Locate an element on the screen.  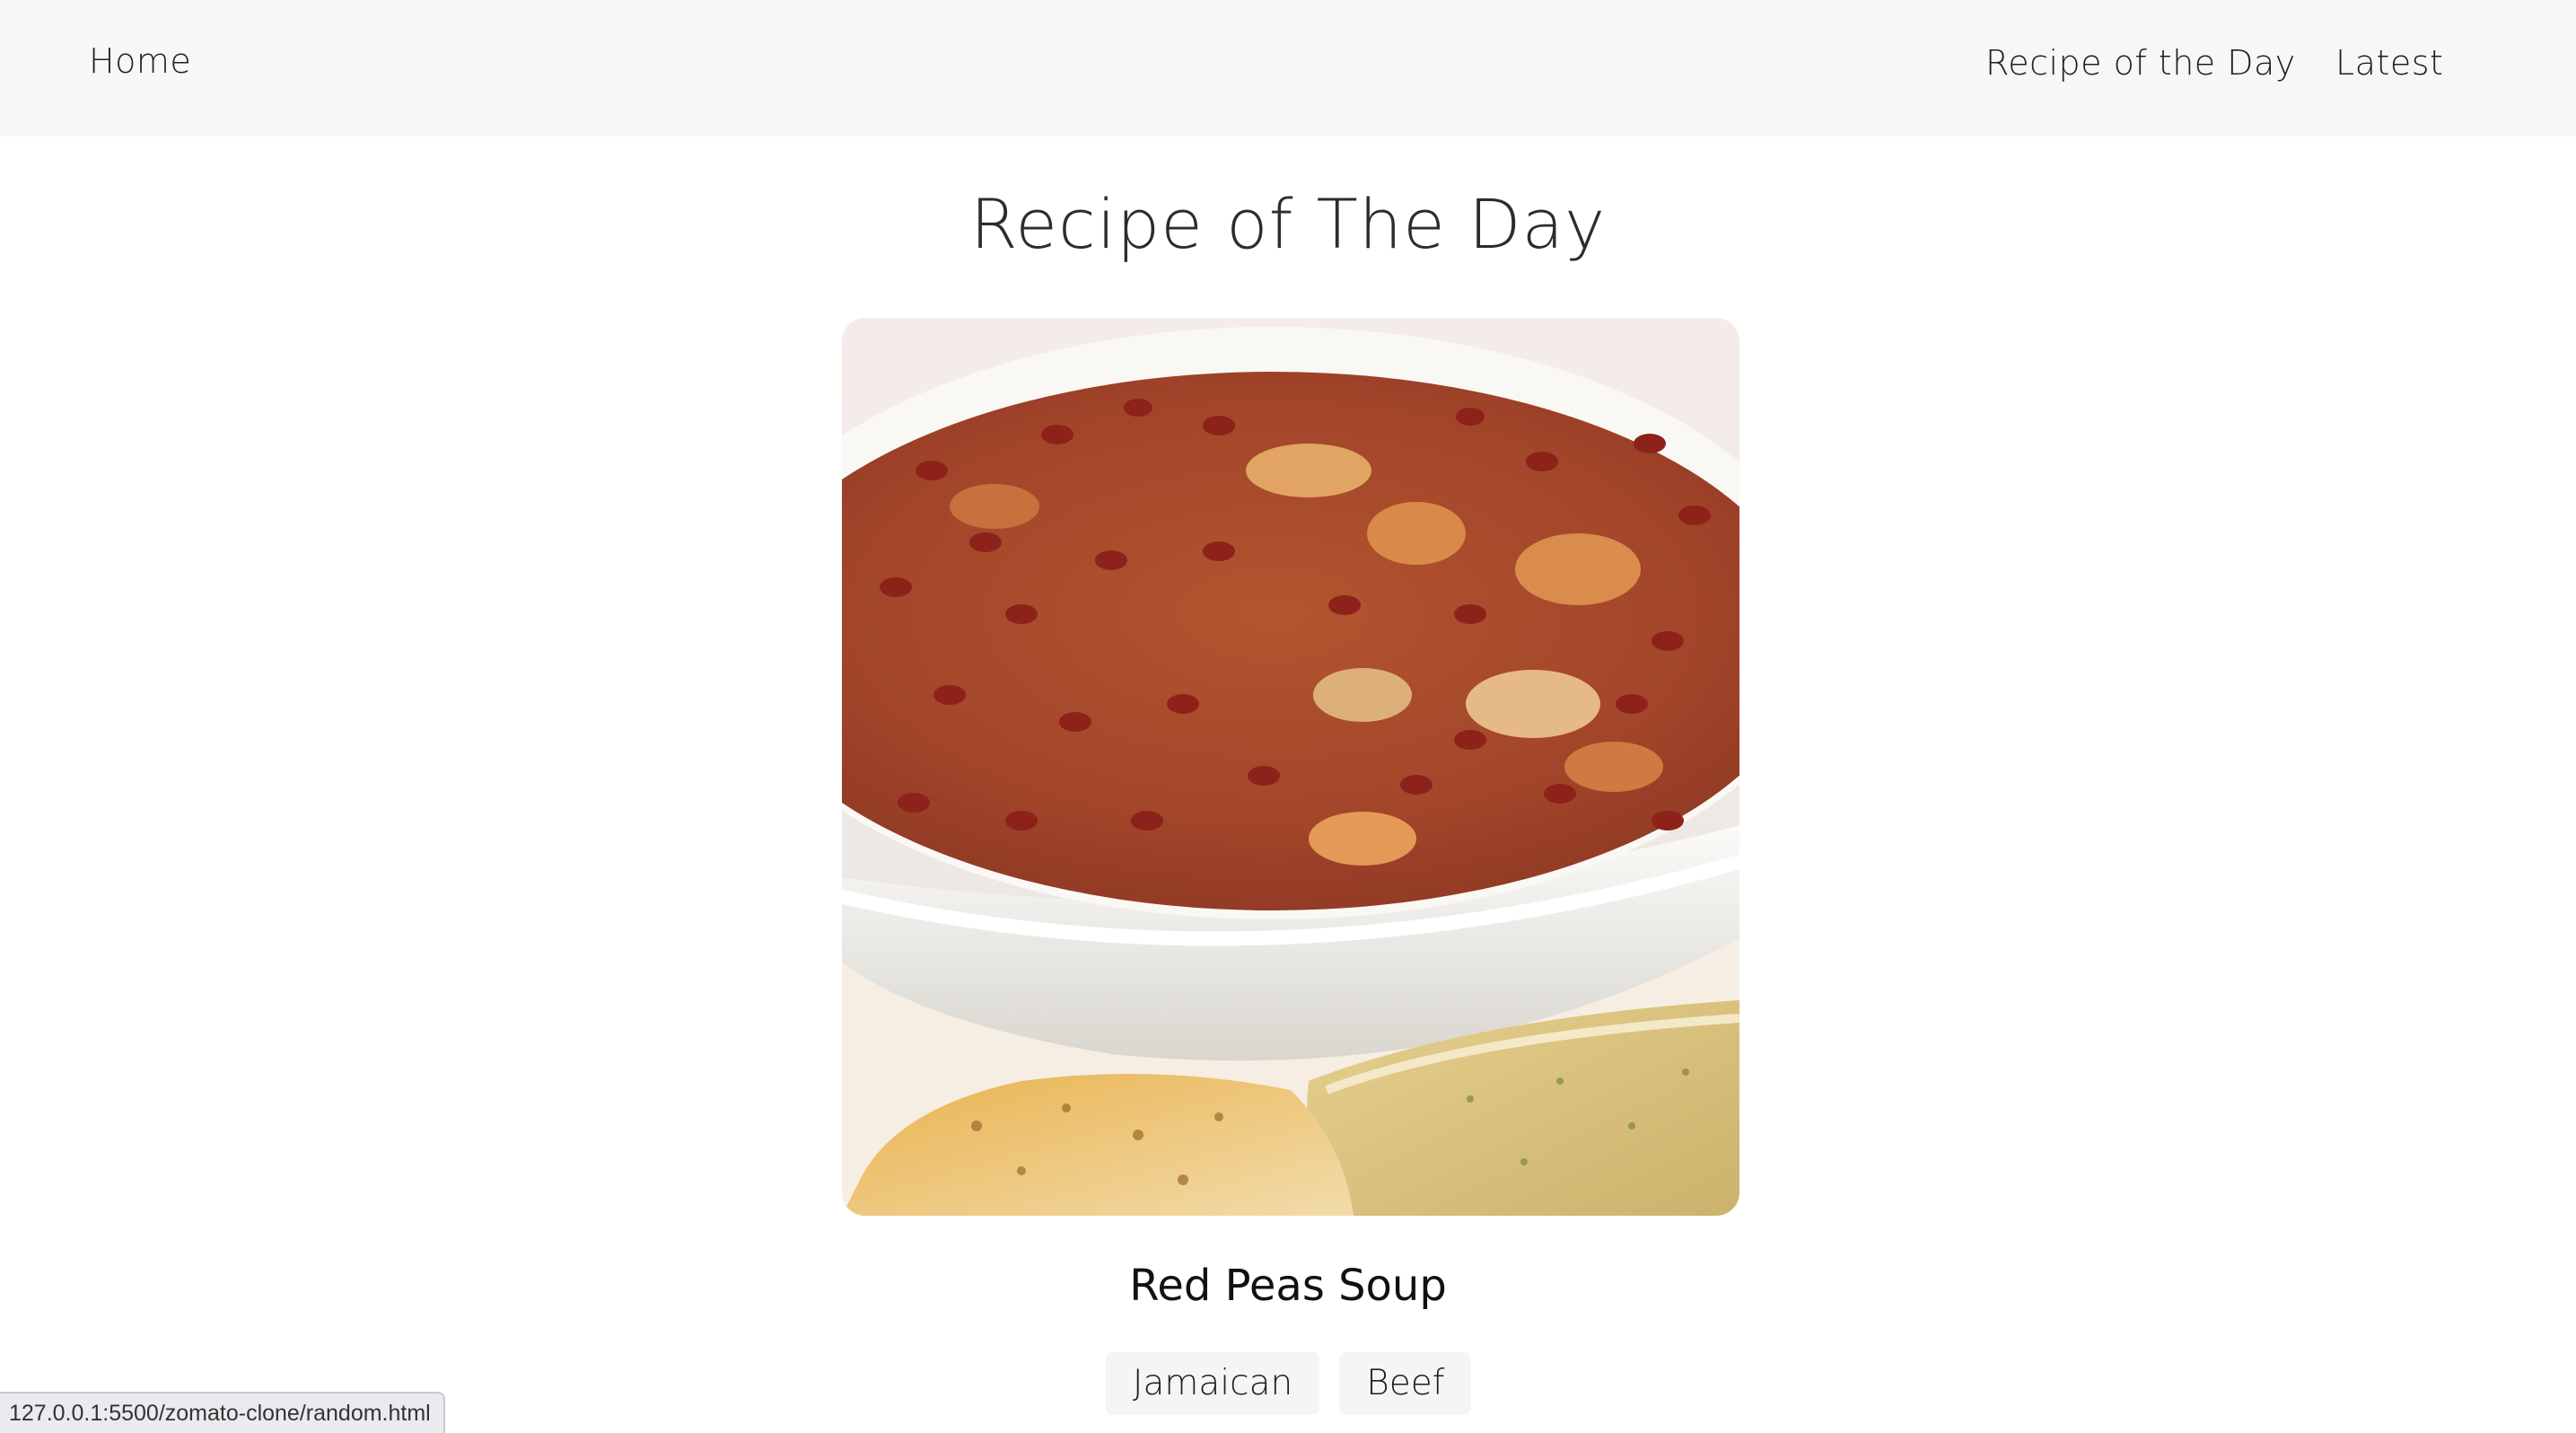
nav-home-link: Home is located at coordinates (140, 61).